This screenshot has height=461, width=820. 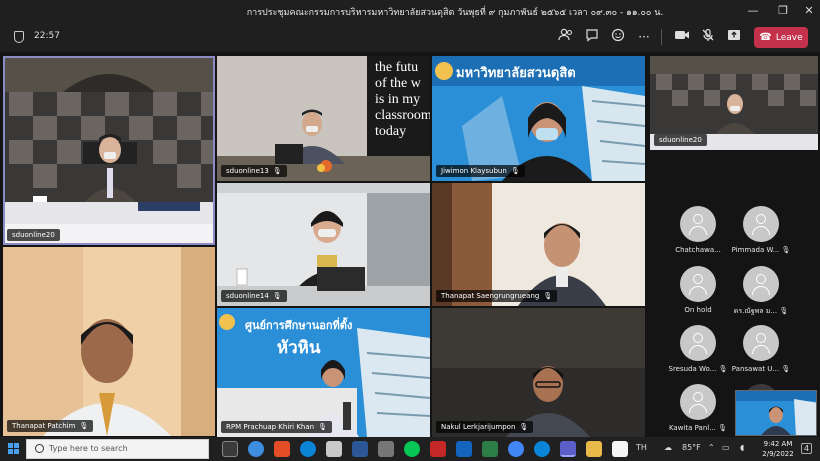 I want to click on teams-icon, so click(x=568, y=449).